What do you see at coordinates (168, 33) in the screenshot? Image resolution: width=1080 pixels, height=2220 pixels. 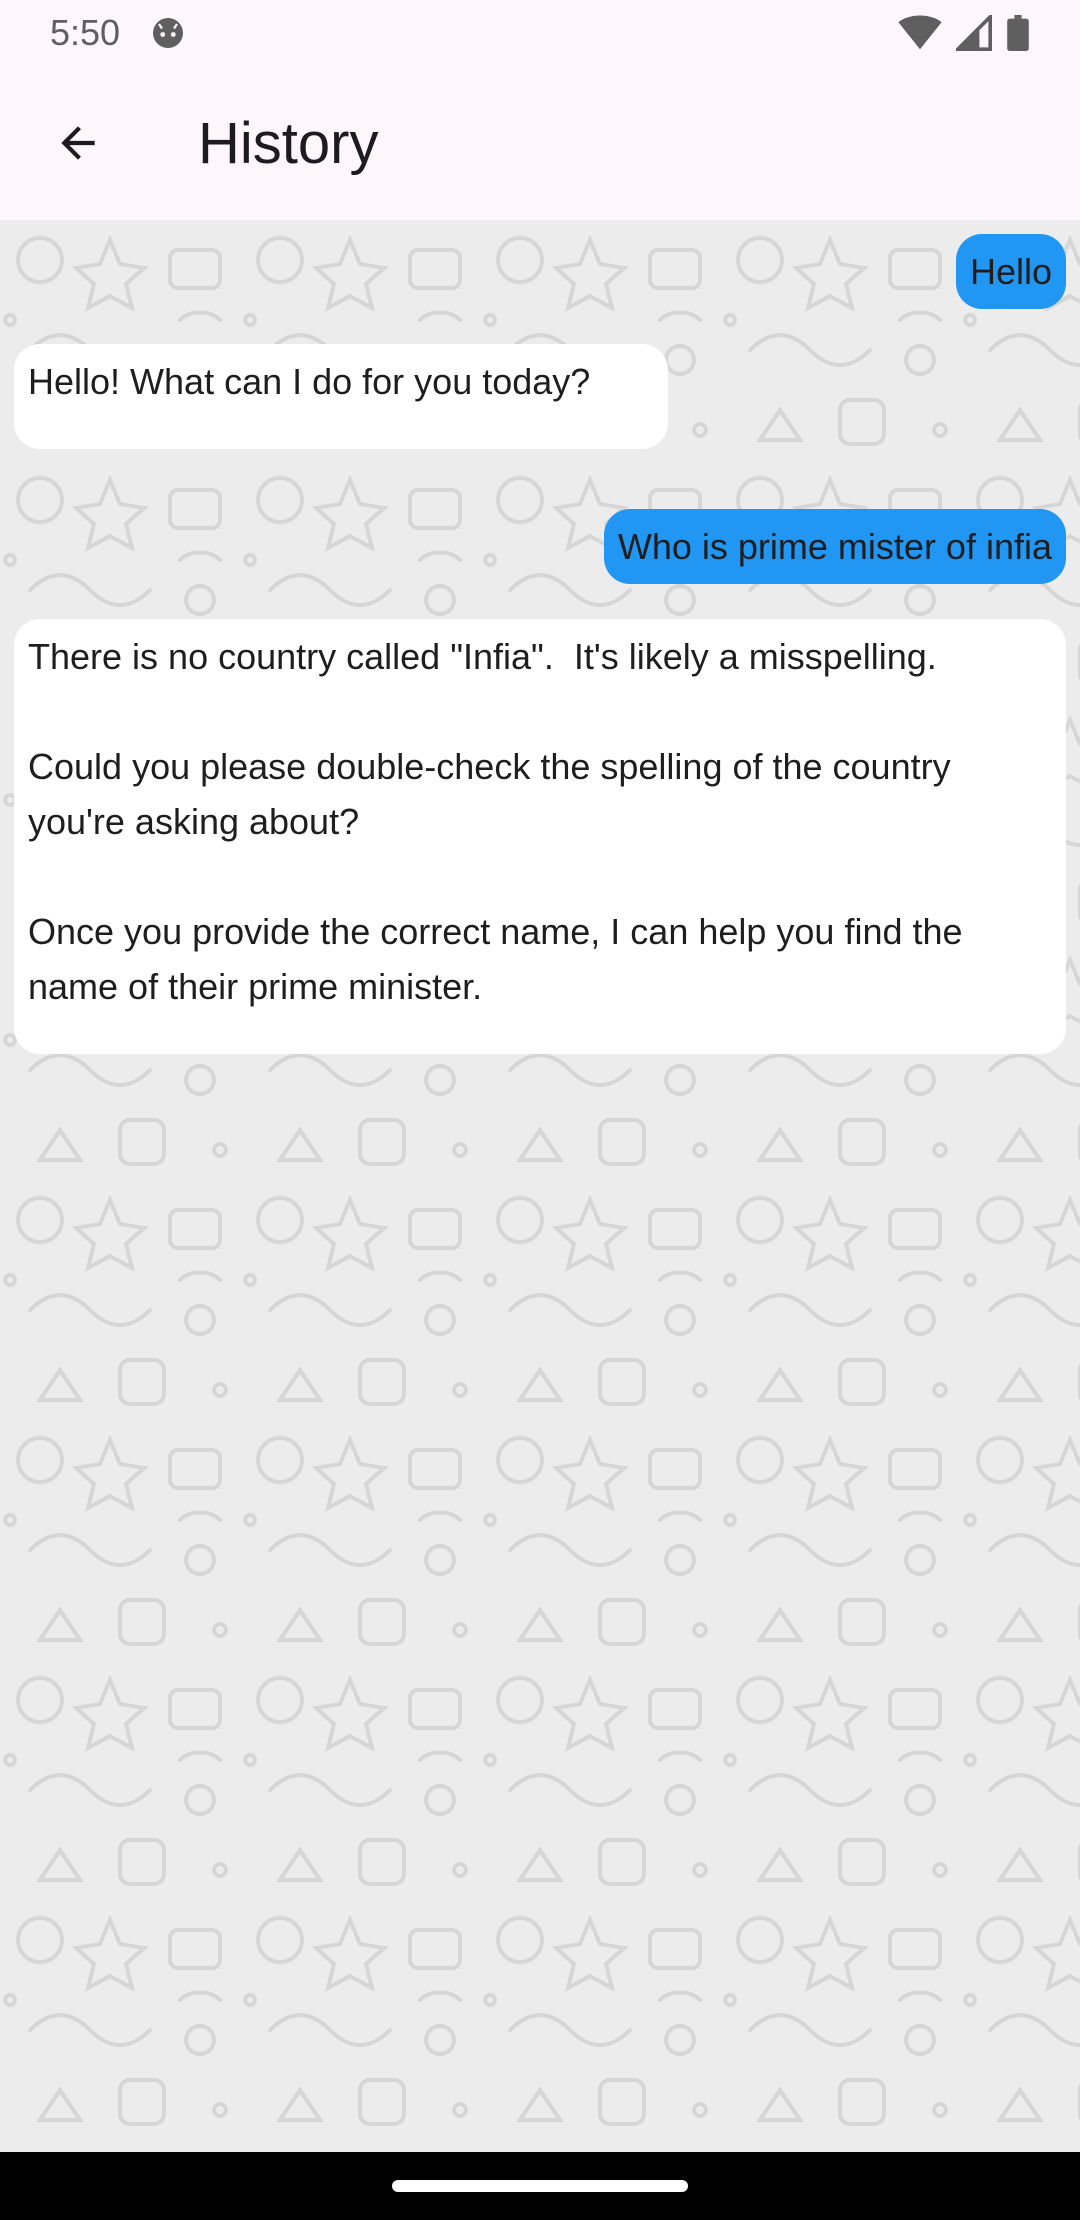 I see `android-face-icon` at bounding box center [168, 33].